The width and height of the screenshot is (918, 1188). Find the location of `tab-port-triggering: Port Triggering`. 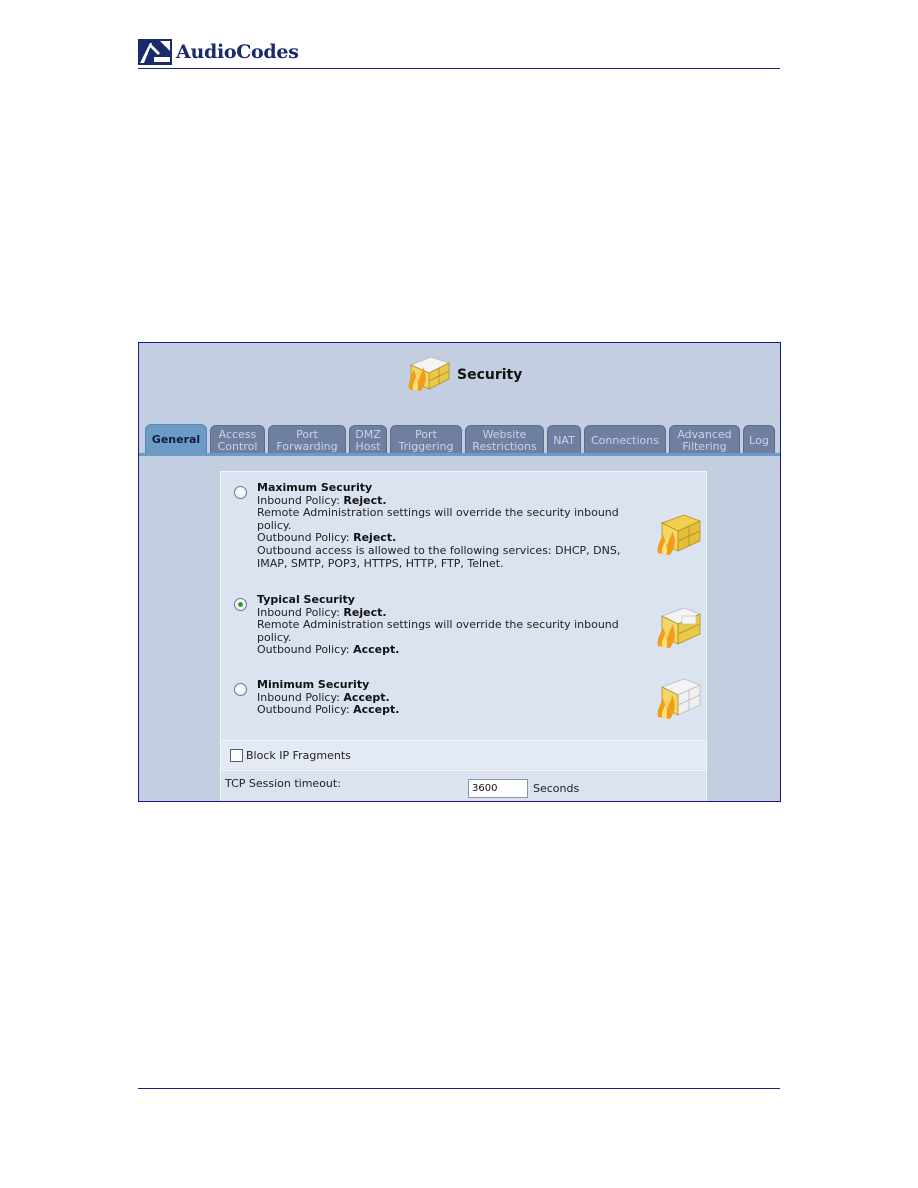

tab-port-triggering: Port Triggering is located at coordinates (426, 440).